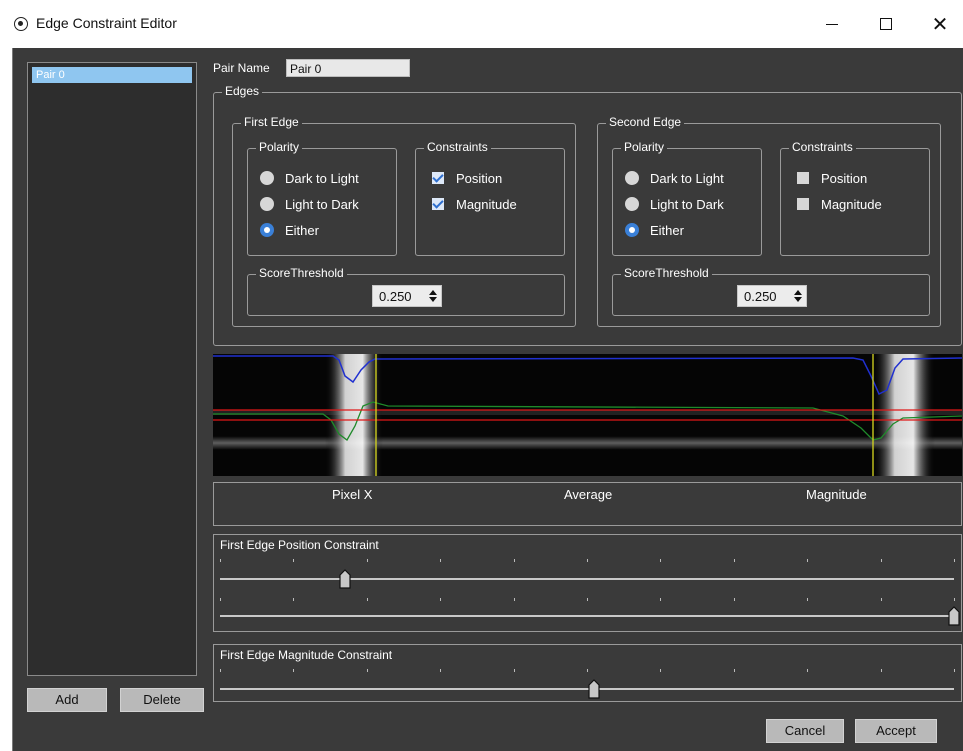 Image resolution: width=963 pixels, height=751 pixels. Describe the element at coordinates (674, 178) in the screenshot. I see `second-dark-to-light-radio: Dark to Light` at that location.